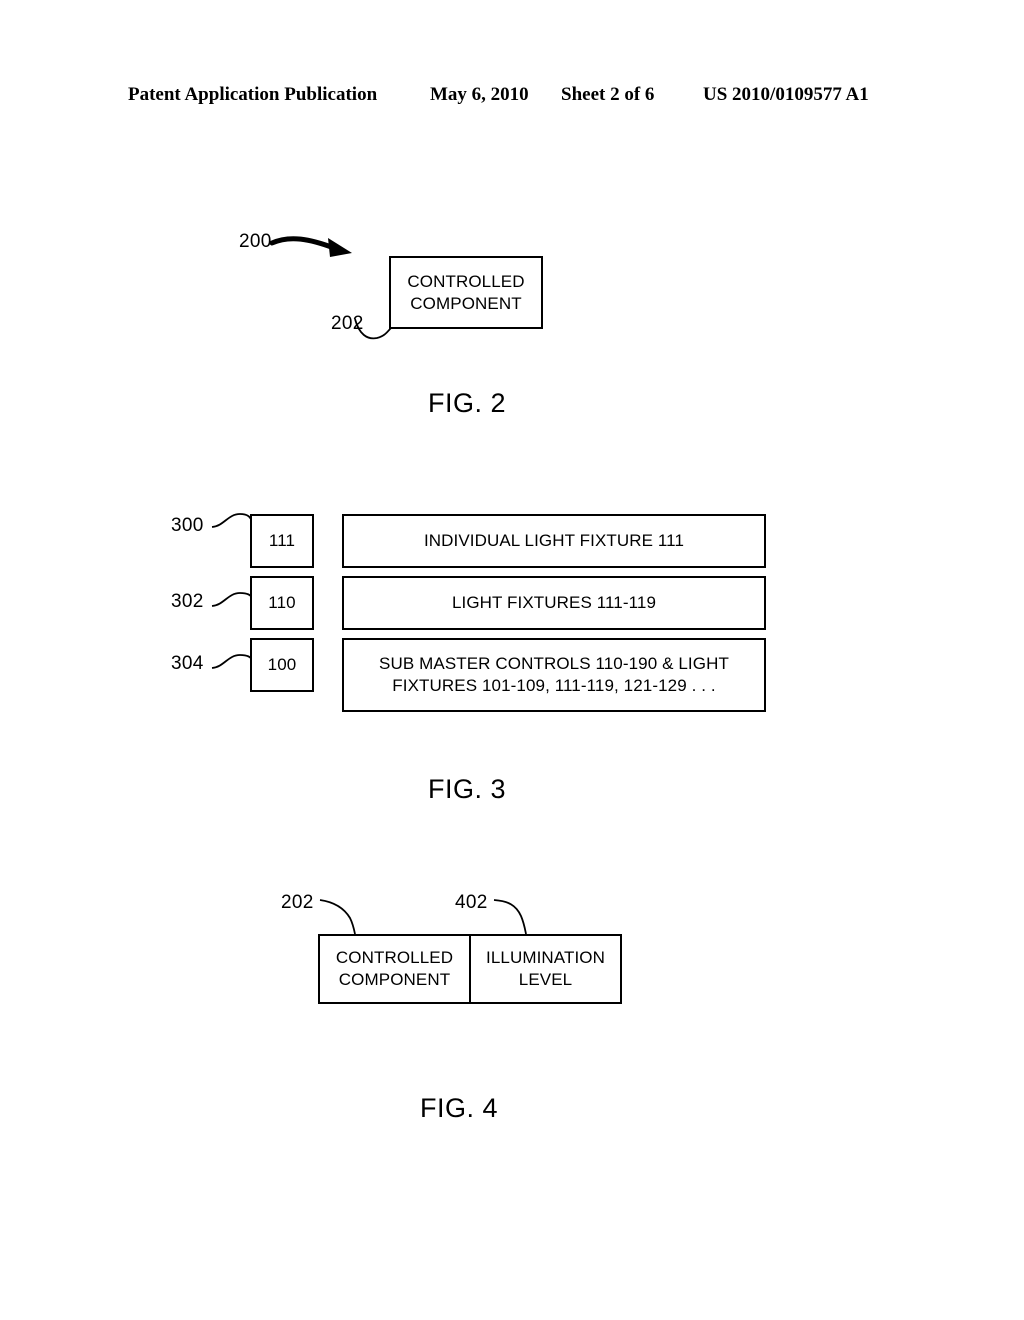  I want to click on figure-3-description-label-0: INDIVIDUAL LIGHT FIXTURE 111, so click(554, 541).